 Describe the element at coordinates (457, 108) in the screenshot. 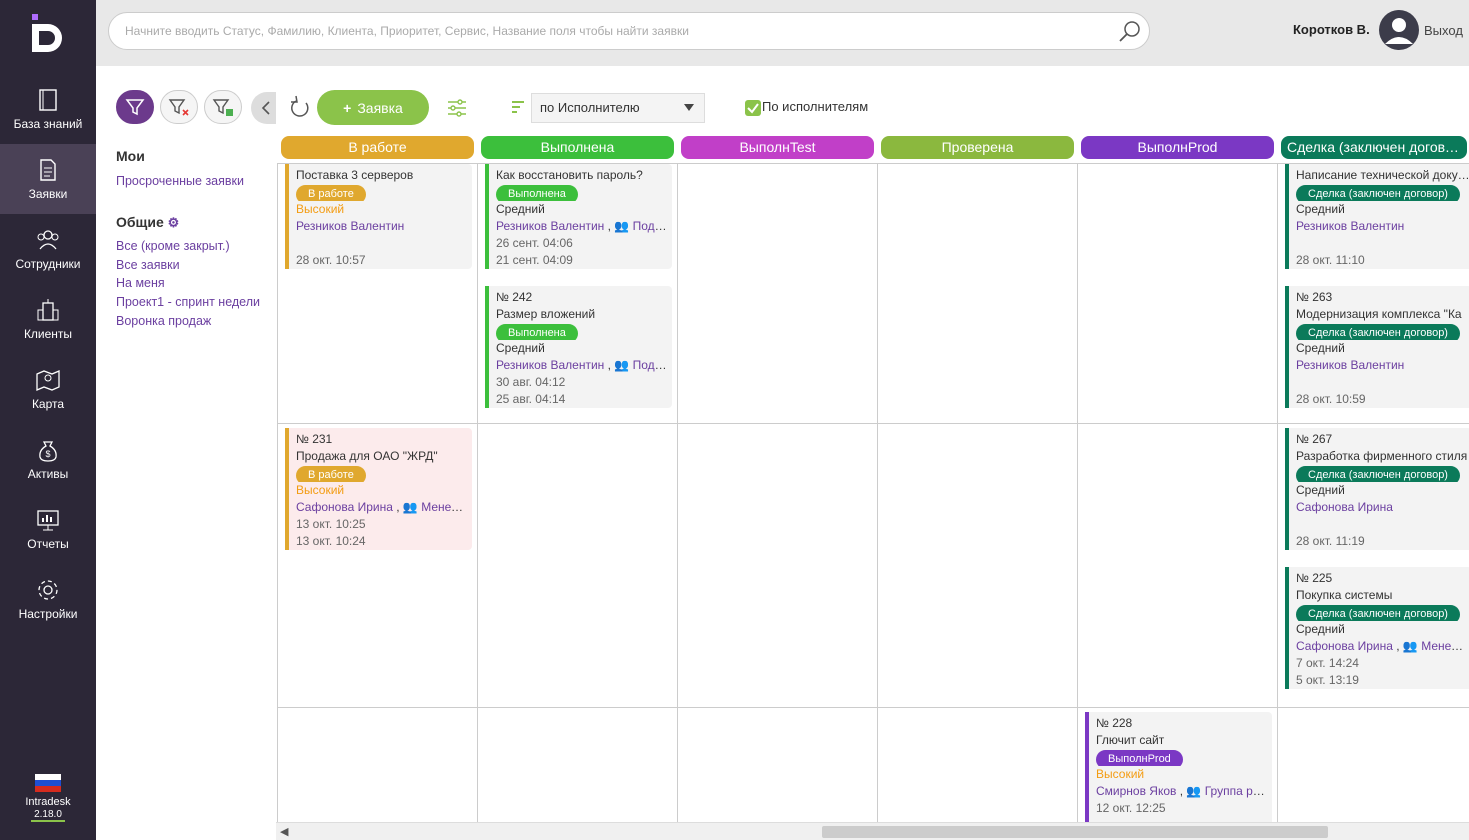

I see `sliders-icon` at that location.